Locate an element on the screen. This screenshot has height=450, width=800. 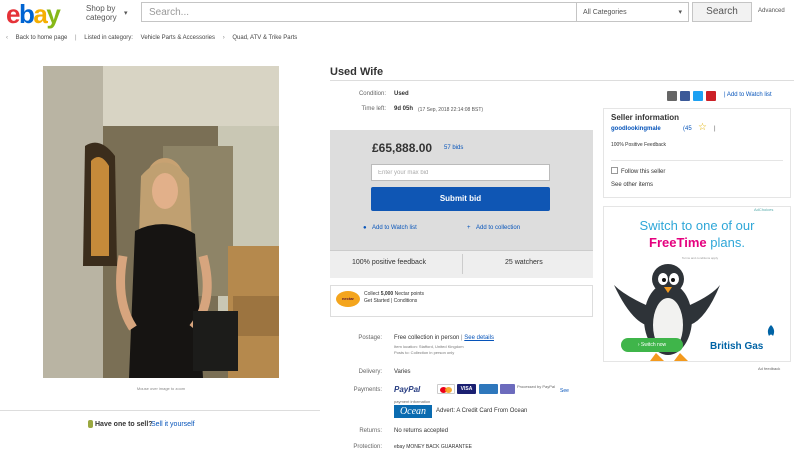
seller-name-link: goodlookingmale is located at coordinates (636, 129).